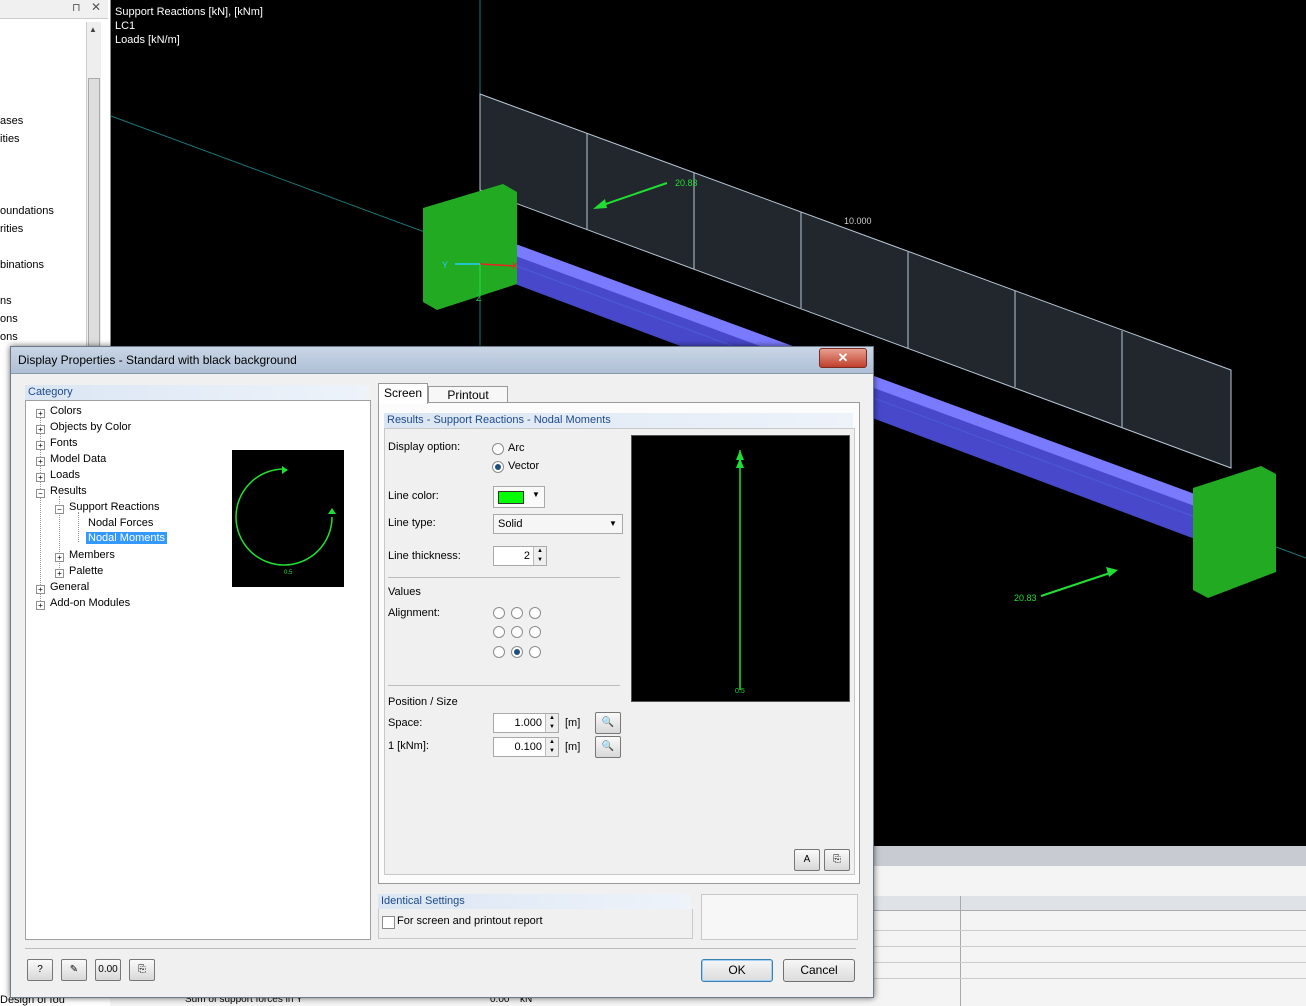  What do you see at coordinates (86, 571) in the screenshot?
I see `tree-item-palette: Palette` at bounding box center [86, 571].